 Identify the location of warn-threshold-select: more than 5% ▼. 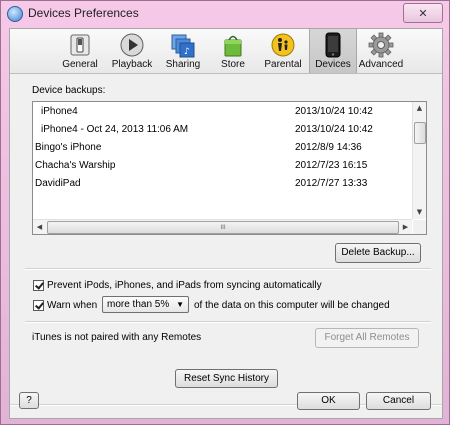
(145, 304).